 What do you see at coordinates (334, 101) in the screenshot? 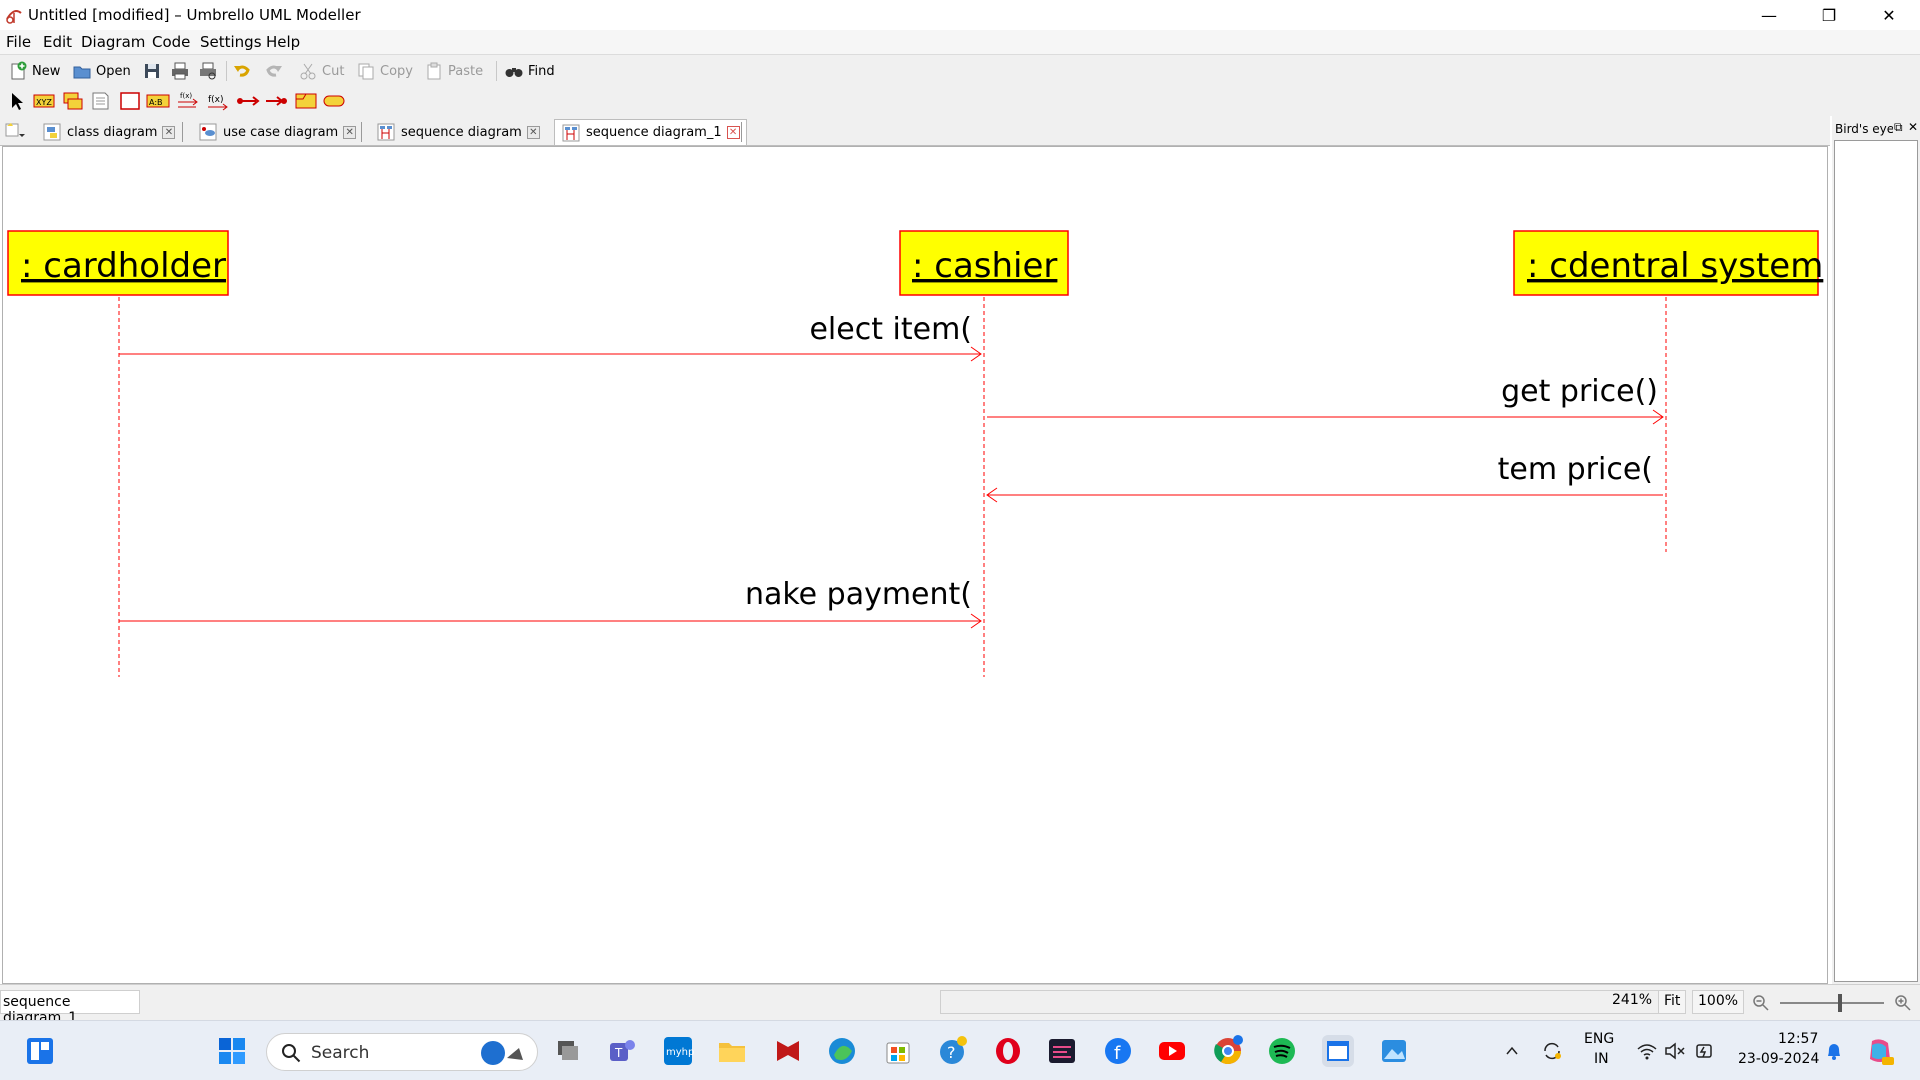
I see `precondition-tool-icon` at bounding box center [334, 101].